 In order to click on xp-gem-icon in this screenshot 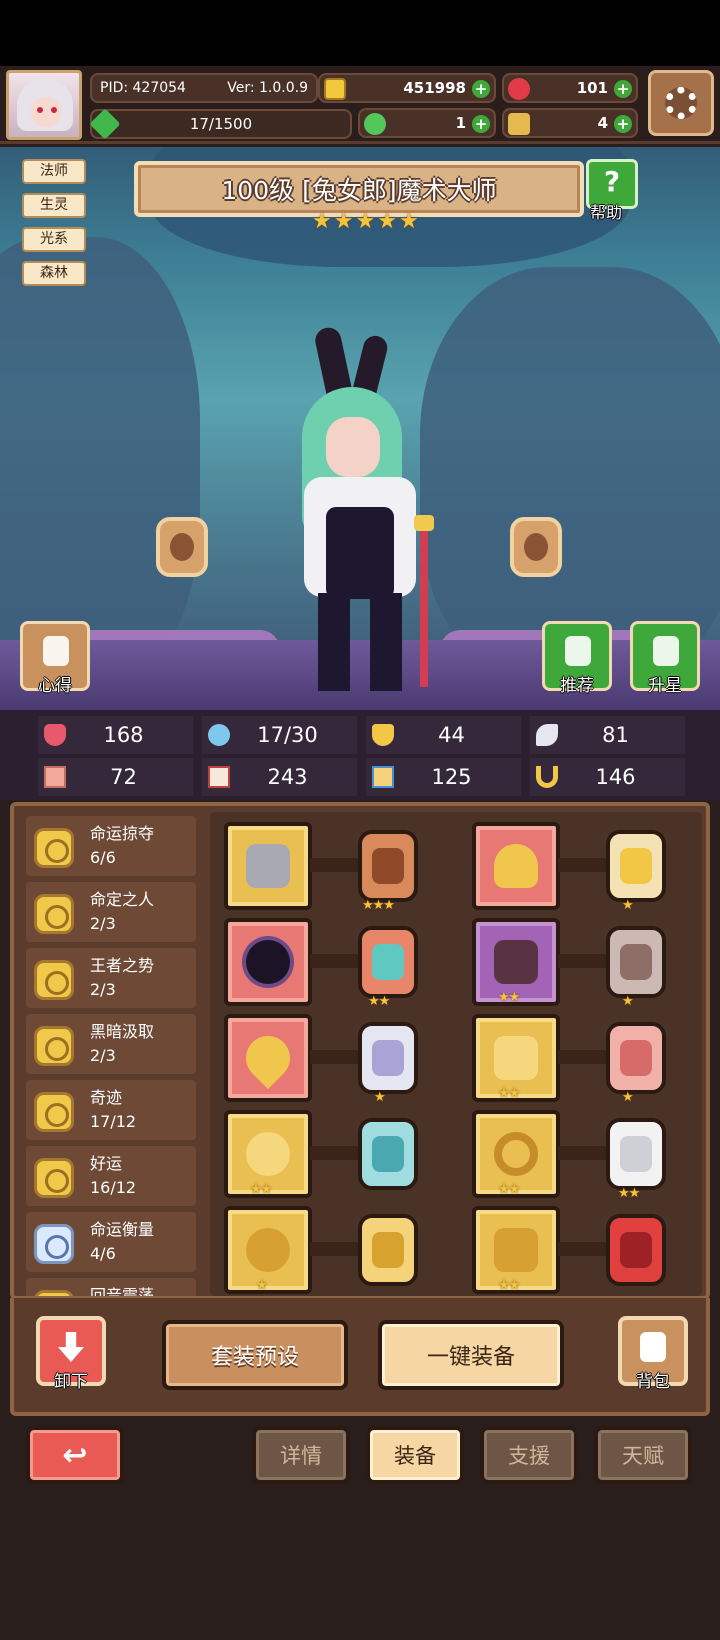, I will do `click(105, 124)`.